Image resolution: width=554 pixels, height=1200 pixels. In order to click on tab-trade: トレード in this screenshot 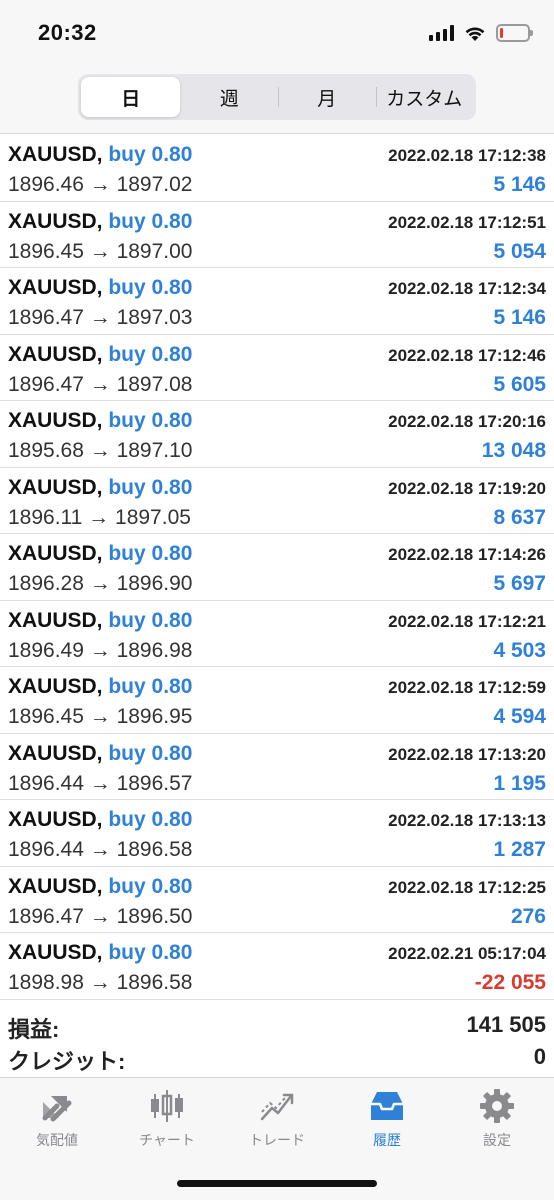, I will do `click(277, 1121)`.